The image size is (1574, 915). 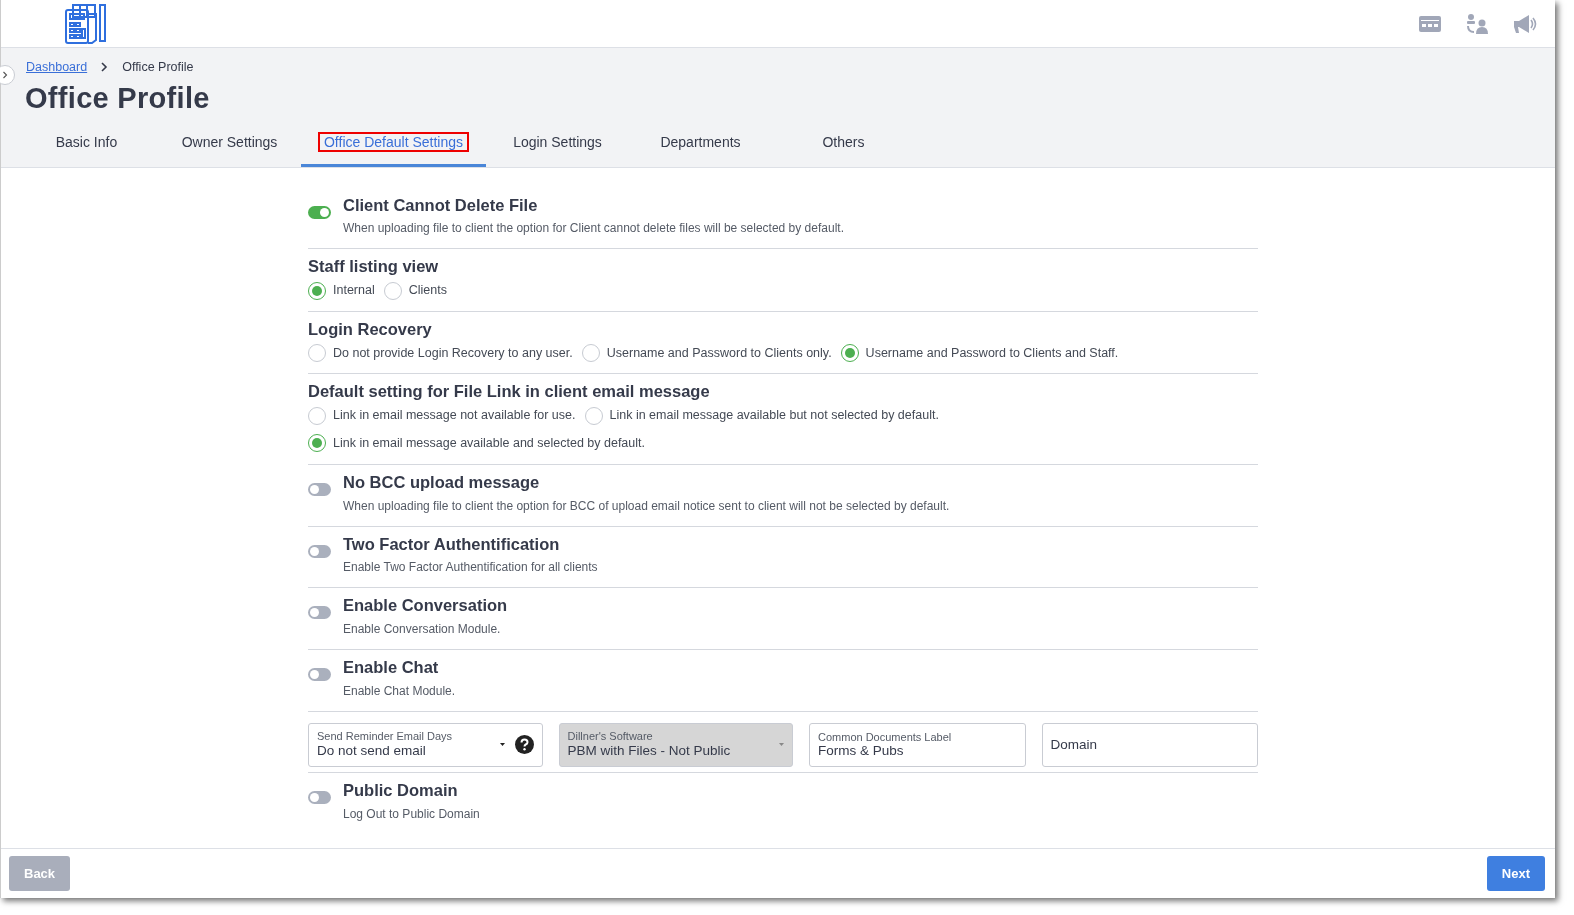 What do you see at coordinates (706, 353) in the screenshot?
I see `radio-option: Username and Password to Clients only.` at bounding box center [706, 353].